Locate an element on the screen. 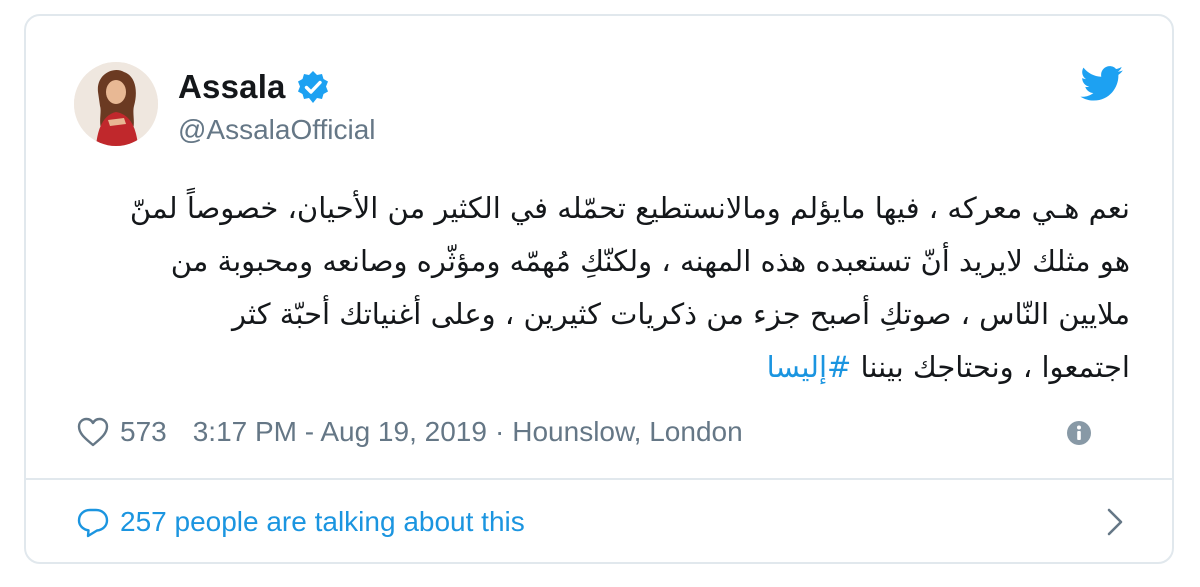  author-name-row: Assala is located at coordinates (254, 87).